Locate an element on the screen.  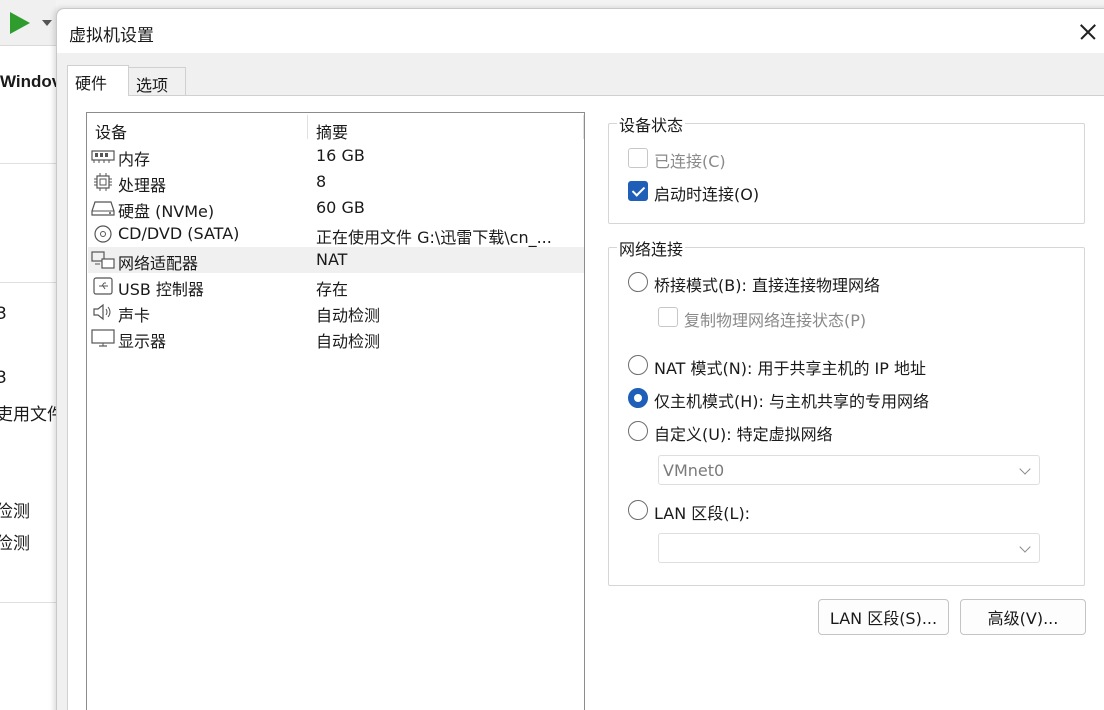
custom-radio is located at coordinates (638, 431).